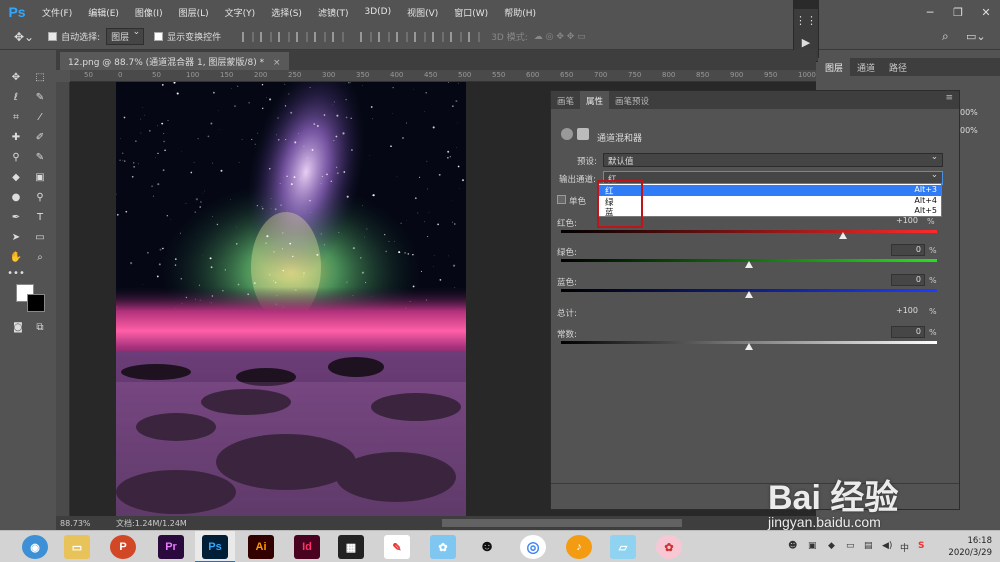  I want to click on menu-3d: 3D(D), so click(377, 12).